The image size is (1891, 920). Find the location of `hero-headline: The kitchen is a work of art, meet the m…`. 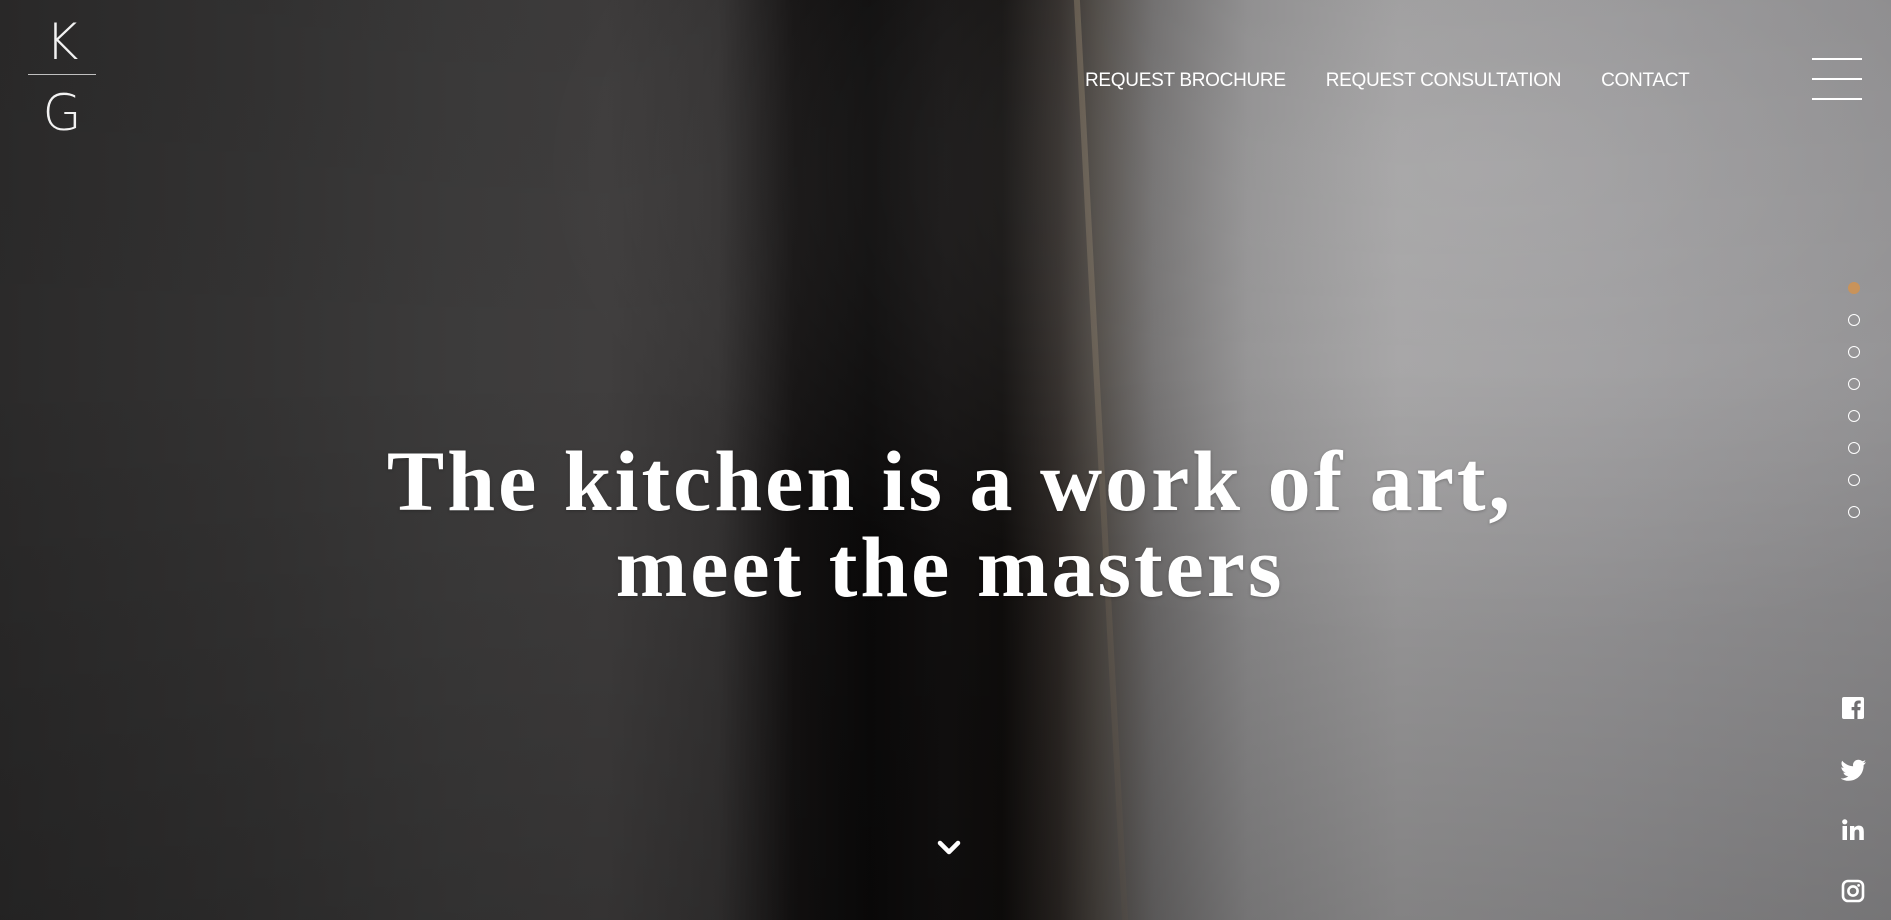

hero-headline: The kitchen is a work of art, meet the m… is located at coordinates (950, 524).